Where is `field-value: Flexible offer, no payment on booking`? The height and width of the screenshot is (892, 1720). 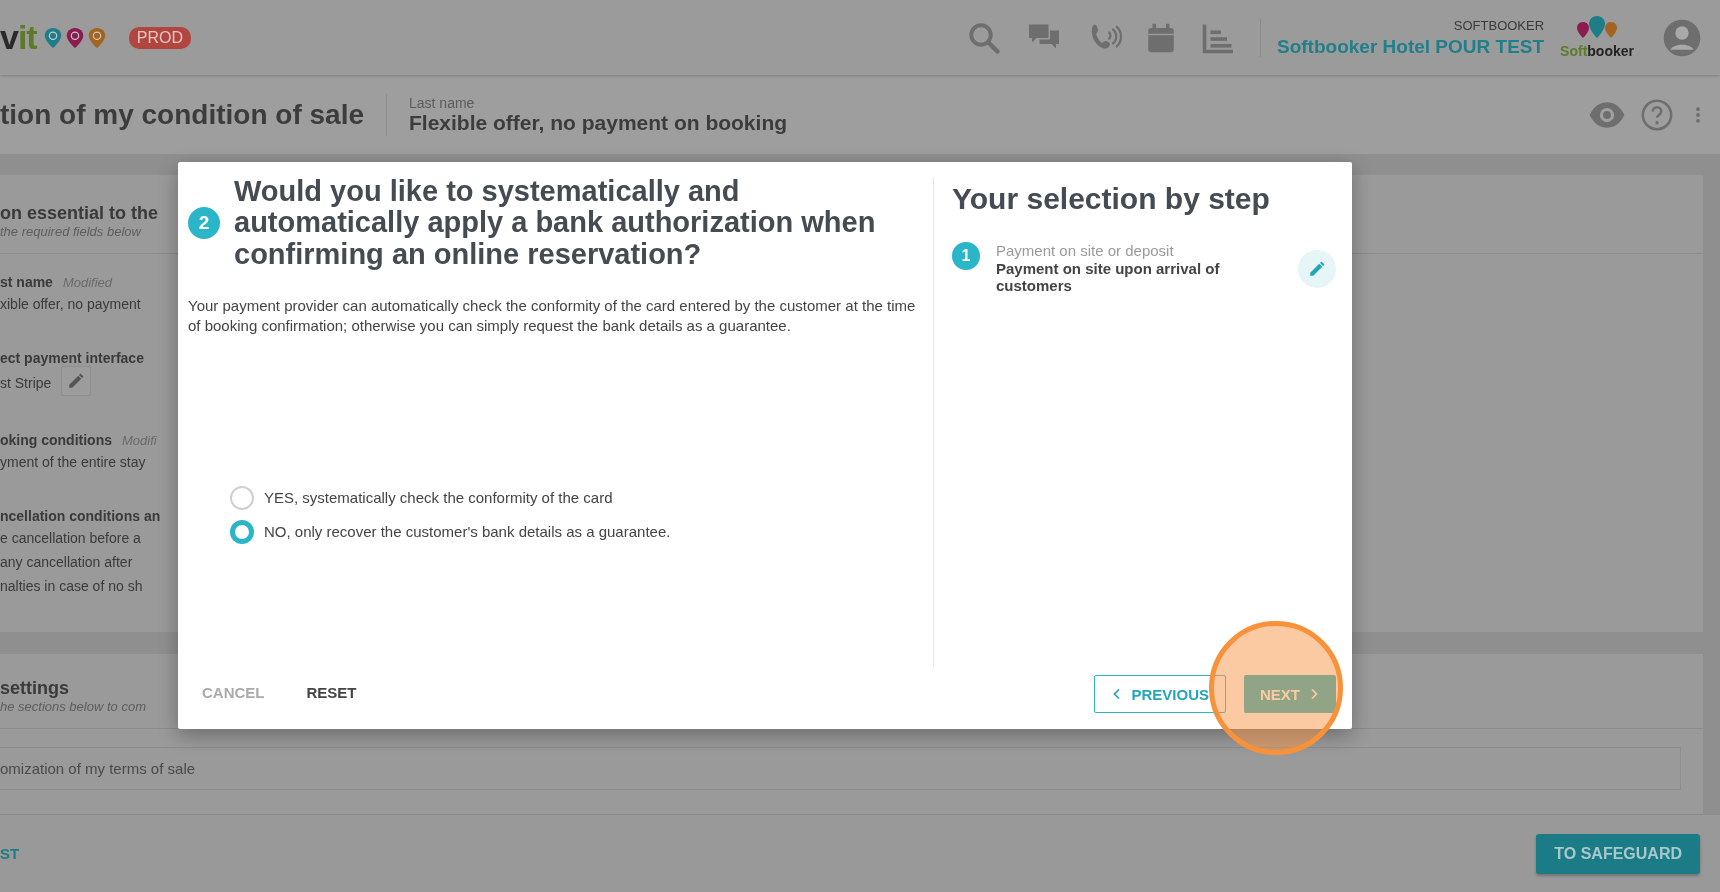
field-value: Flexible offer, no payment on booking is located at coordinates (598, 122).